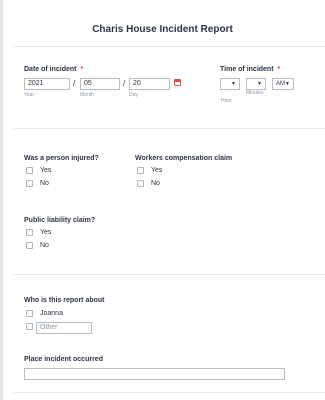 The width and height of the screenshot is (325, 400). Describe the element at coordinates (149, 170) in the screenshot. I see `workers-comp-option-yes: Yes` at that location.